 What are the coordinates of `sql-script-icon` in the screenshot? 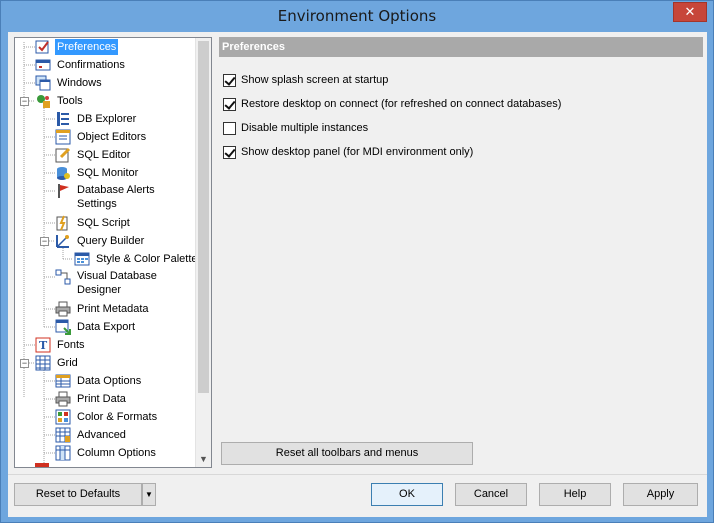 It's located at (63, 223).